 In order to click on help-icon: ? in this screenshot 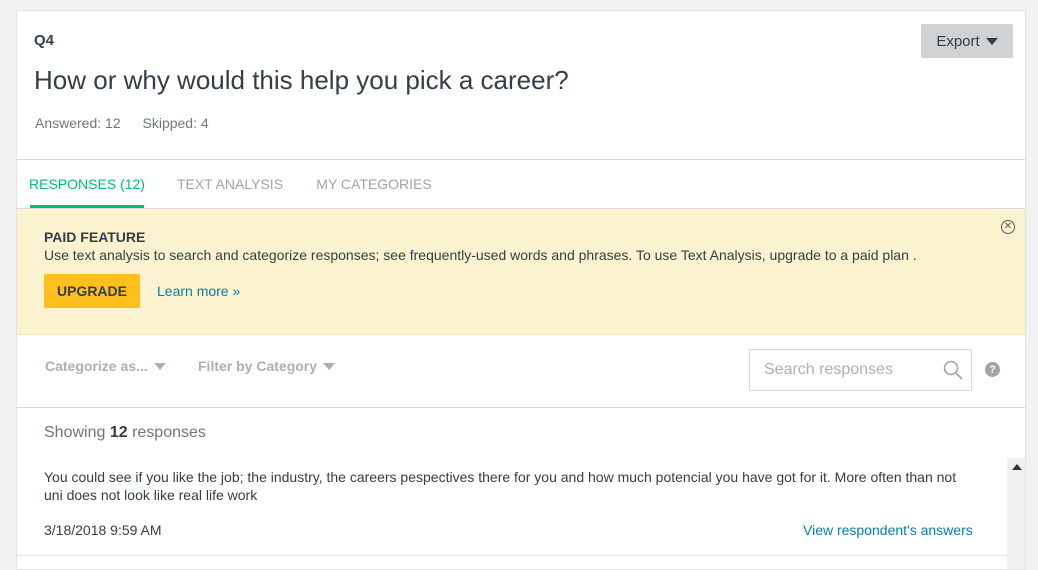, I will do `click(992, 369)`.